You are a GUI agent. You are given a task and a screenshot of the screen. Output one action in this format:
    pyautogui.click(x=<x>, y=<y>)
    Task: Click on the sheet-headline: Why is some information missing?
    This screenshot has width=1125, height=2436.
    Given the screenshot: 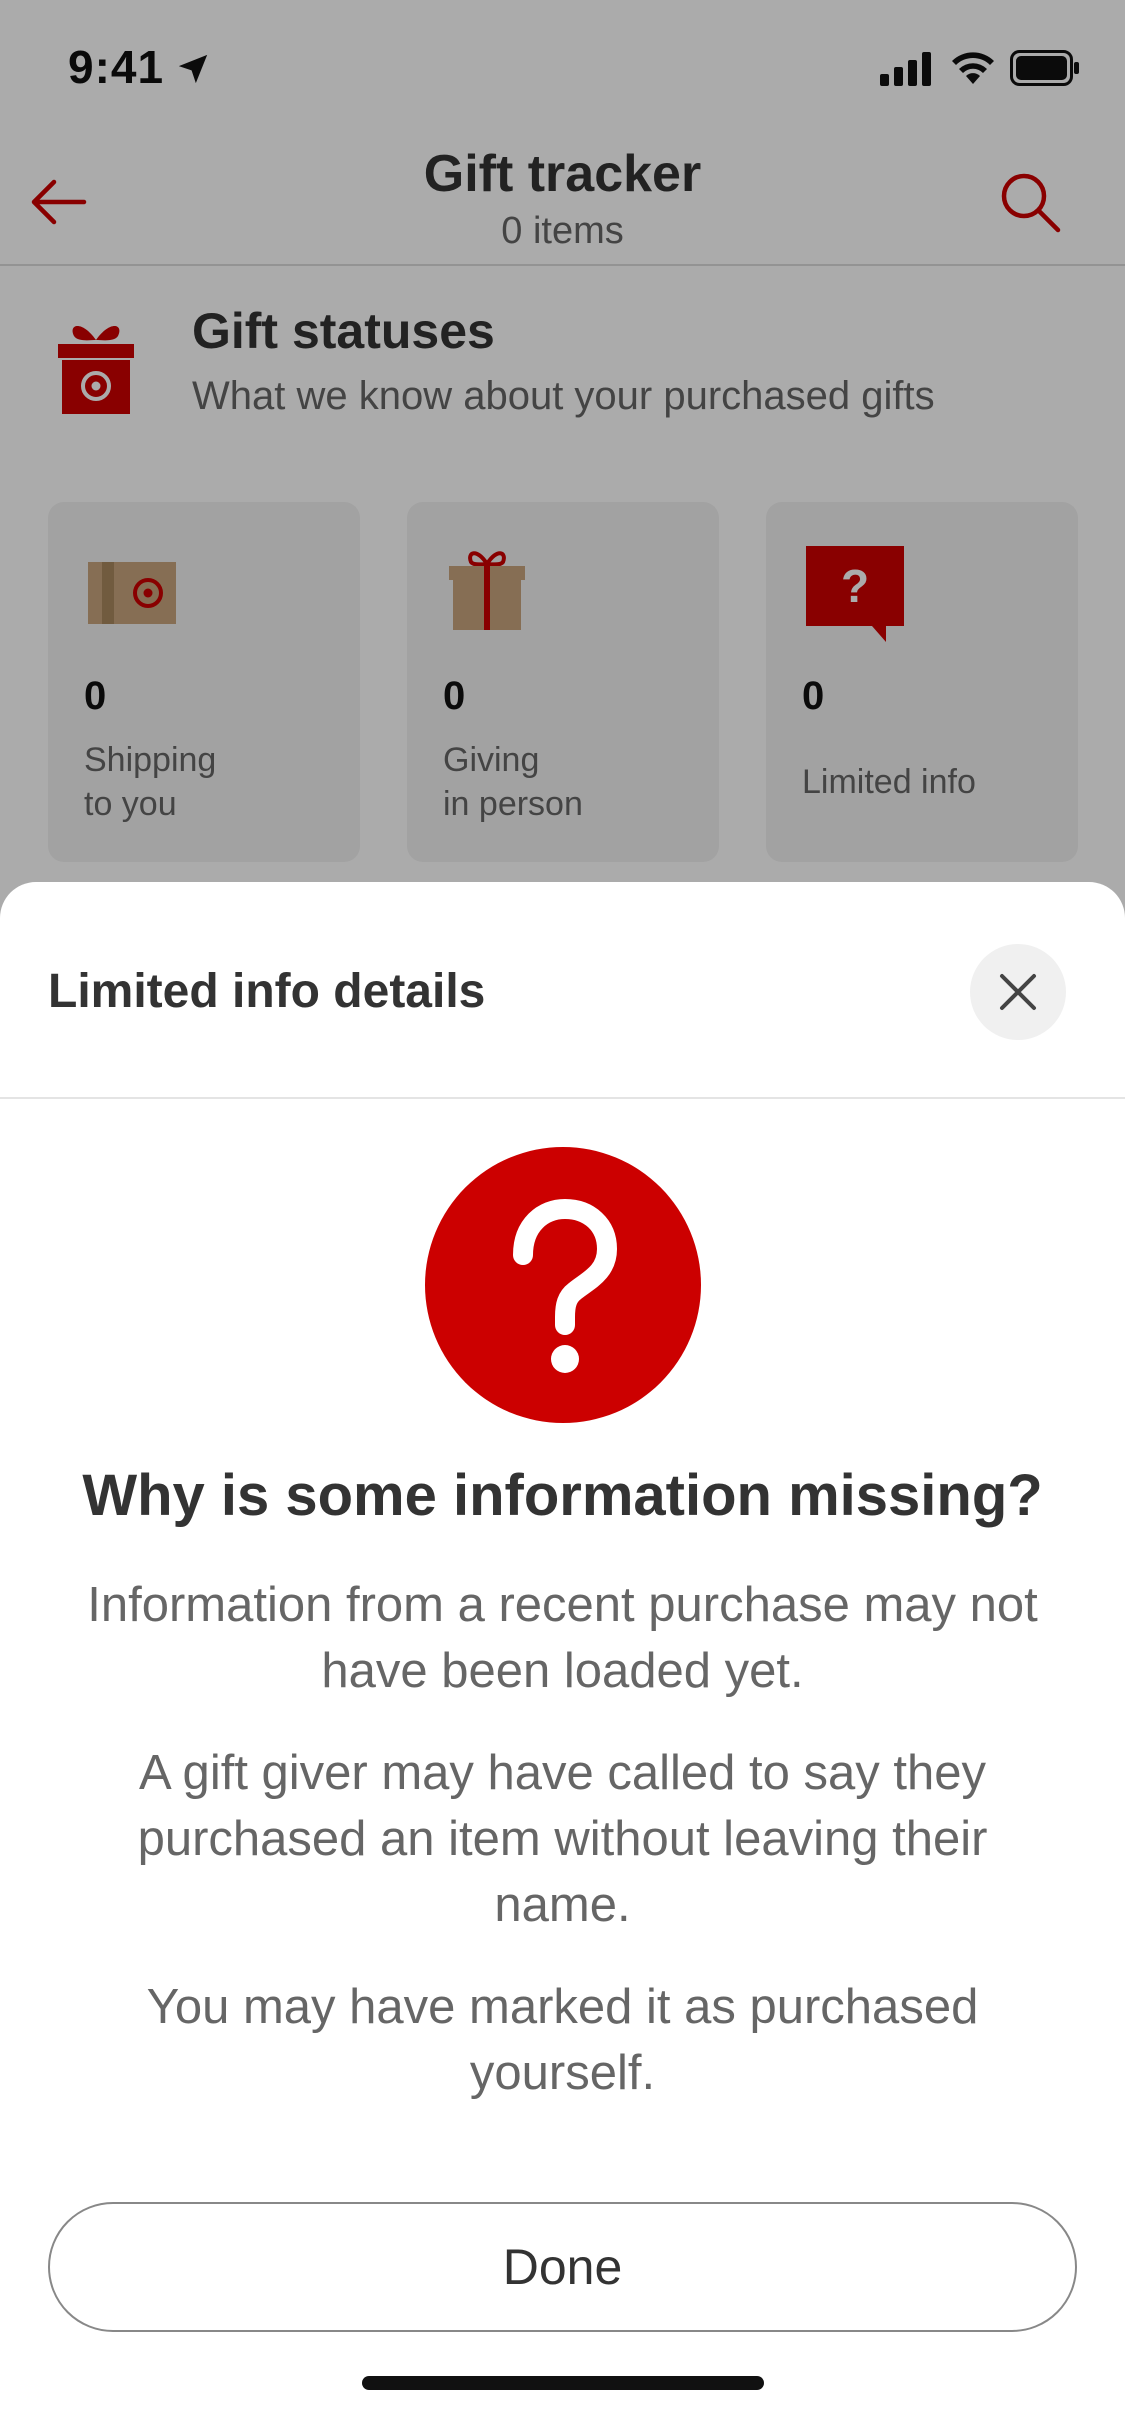 What is the action you would take?
    pyautogui.click(x=562, y=1495)
    